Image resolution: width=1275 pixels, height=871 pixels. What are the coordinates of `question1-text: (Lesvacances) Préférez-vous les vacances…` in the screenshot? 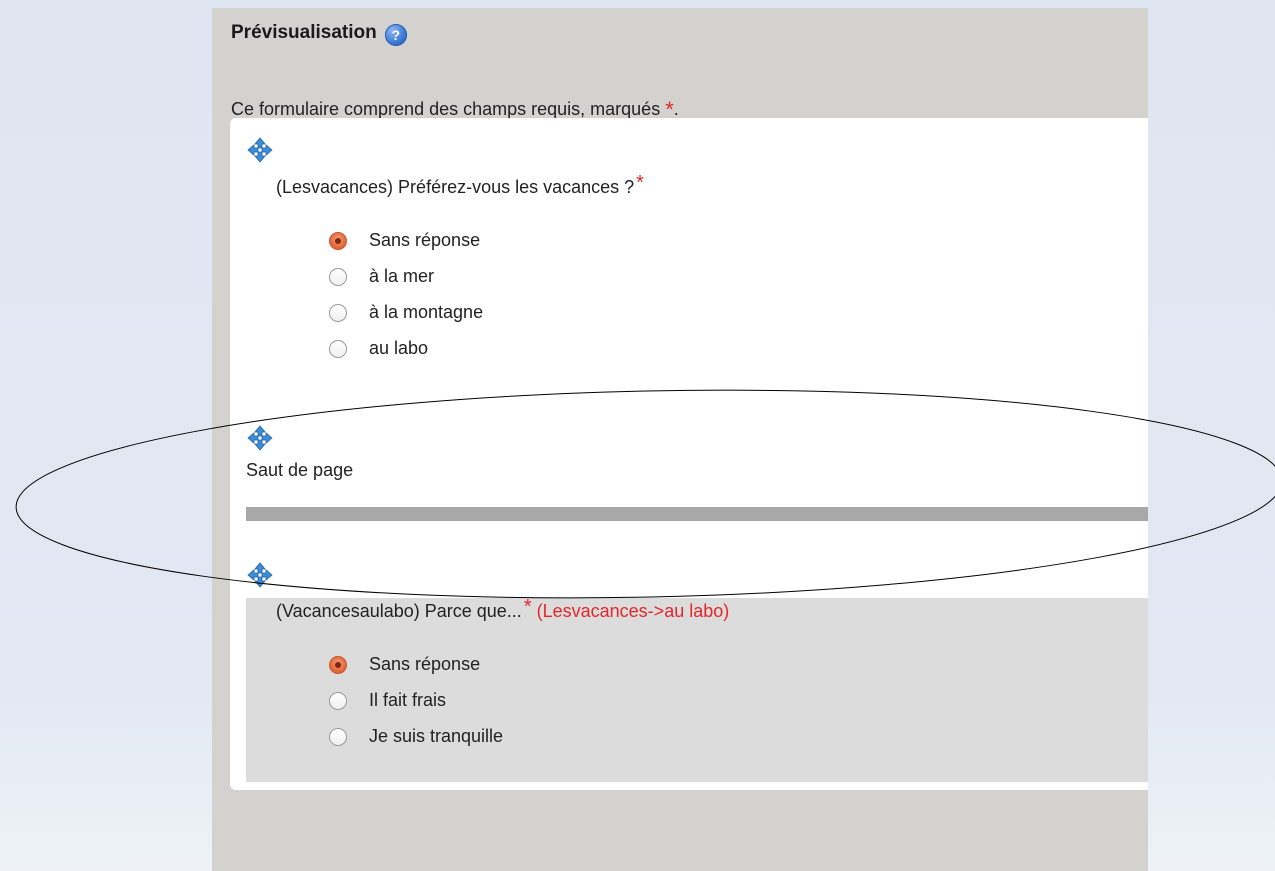 It's located at (455, 187).